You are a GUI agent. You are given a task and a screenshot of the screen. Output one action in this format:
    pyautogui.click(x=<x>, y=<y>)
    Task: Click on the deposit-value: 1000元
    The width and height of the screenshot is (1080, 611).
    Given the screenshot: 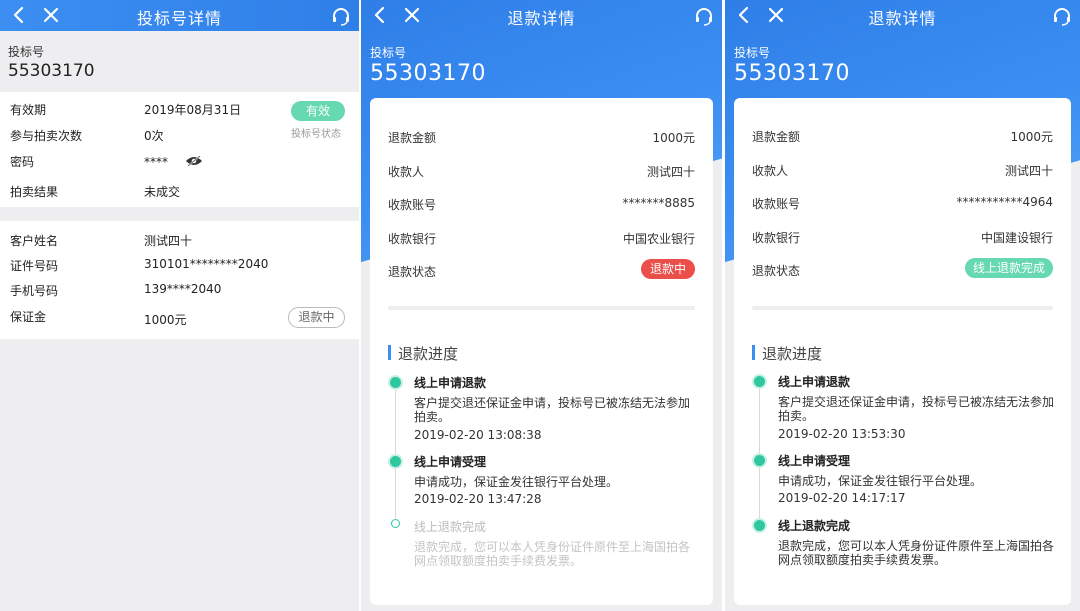 What is the action you would take?
    pyautogui.click(x=165, y=320)
    